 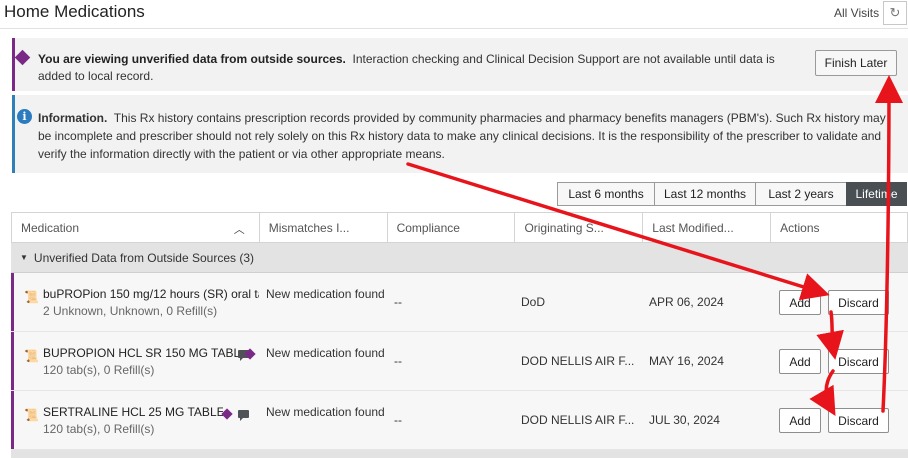 What do you see at coordinates (876, 194) in the screenshot?
I see `tab-lifetime: Lifetime` at bounding box center [876, 194].